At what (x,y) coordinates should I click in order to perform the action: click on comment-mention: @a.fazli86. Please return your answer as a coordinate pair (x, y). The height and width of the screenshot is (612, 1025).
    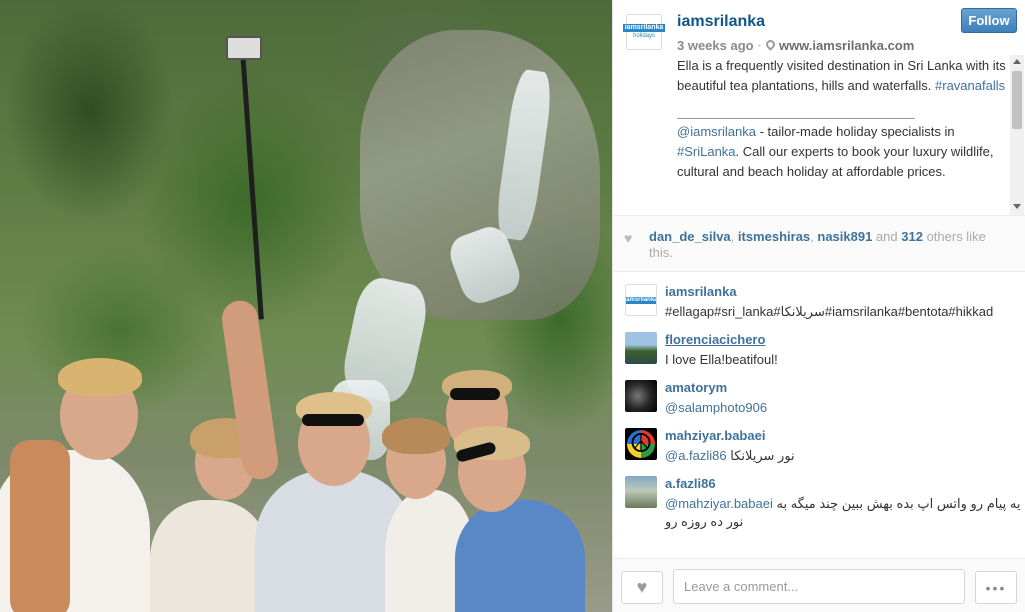
    Looking at the image, I should click on (696, 455).